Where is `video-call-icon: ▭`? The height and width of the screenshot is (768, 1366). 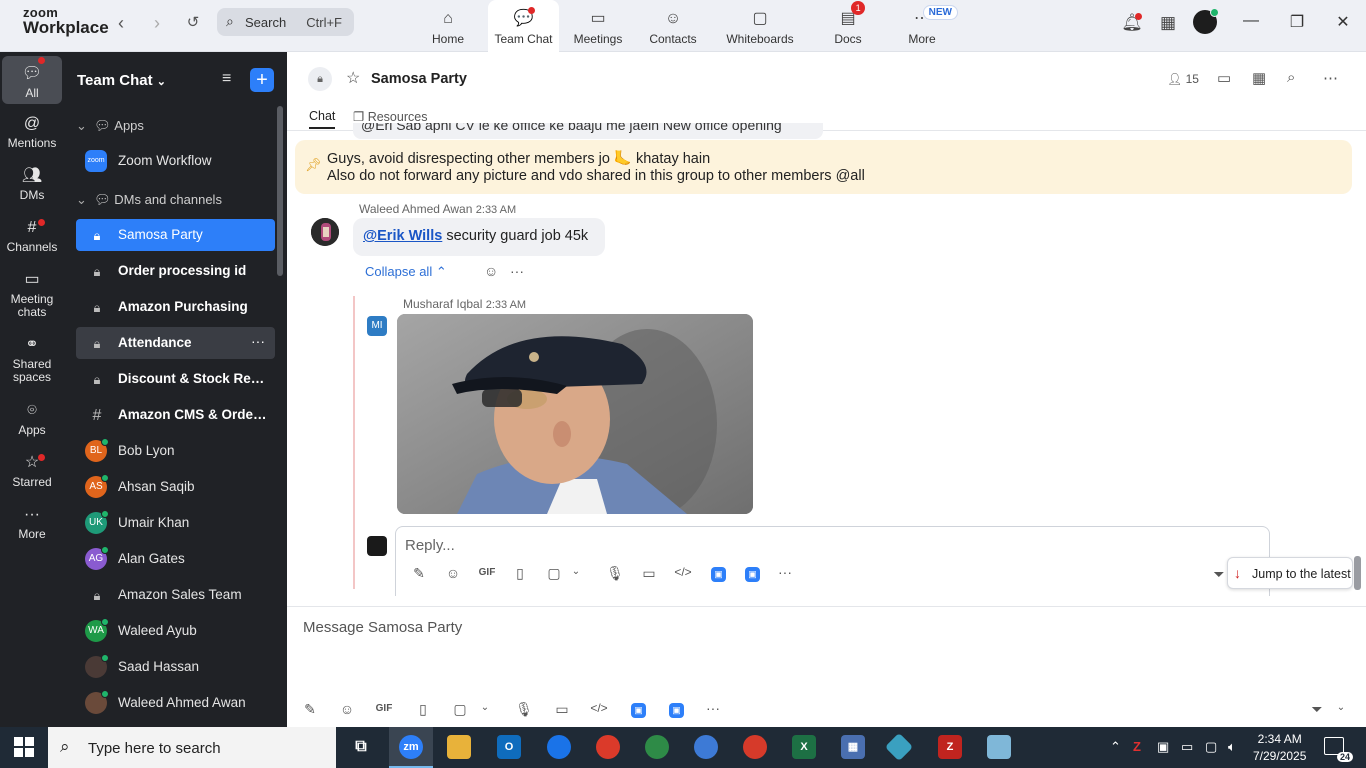
video-call-icon: ▭ is located at coordinates (1224, 78).